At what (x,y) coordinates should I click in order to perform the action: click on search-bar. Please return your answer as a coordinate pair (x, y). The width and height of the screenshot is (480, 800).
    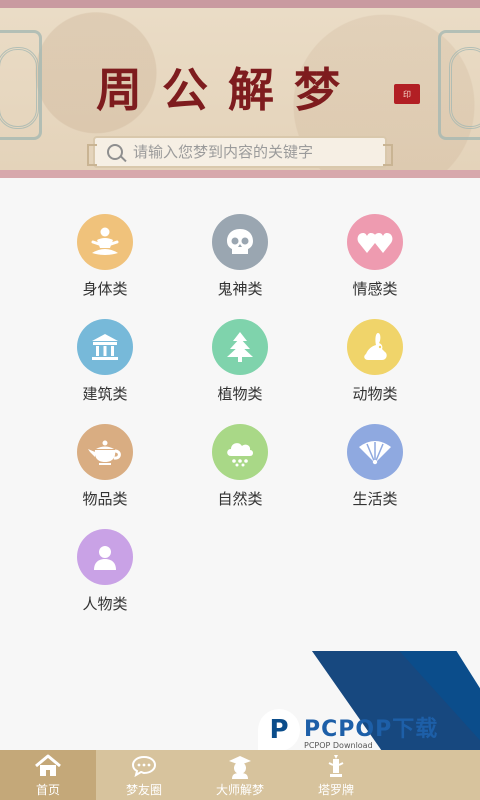
    Looking at the image, I should click on (240, 152).